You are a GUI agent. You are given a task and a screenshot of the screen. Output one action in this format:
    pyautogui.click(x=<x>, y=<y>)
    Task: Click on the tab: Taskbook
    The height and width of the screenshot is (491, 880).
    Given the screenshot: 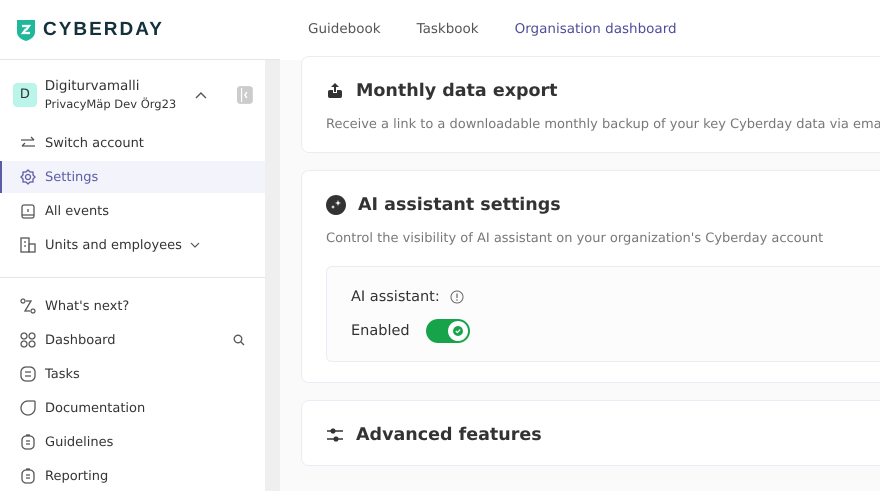 What is the action you would take?
    pyautogui.click(x=447, y=30)
    